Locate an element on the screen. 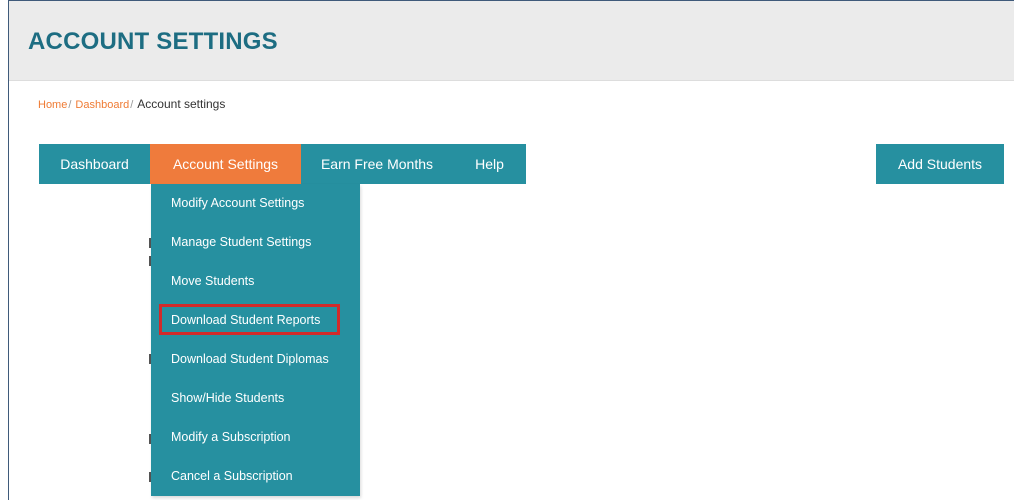 The image size is (1014, 500). nav-item-earn-free-months: Earn Free Months is located at coordinates (377, 164).